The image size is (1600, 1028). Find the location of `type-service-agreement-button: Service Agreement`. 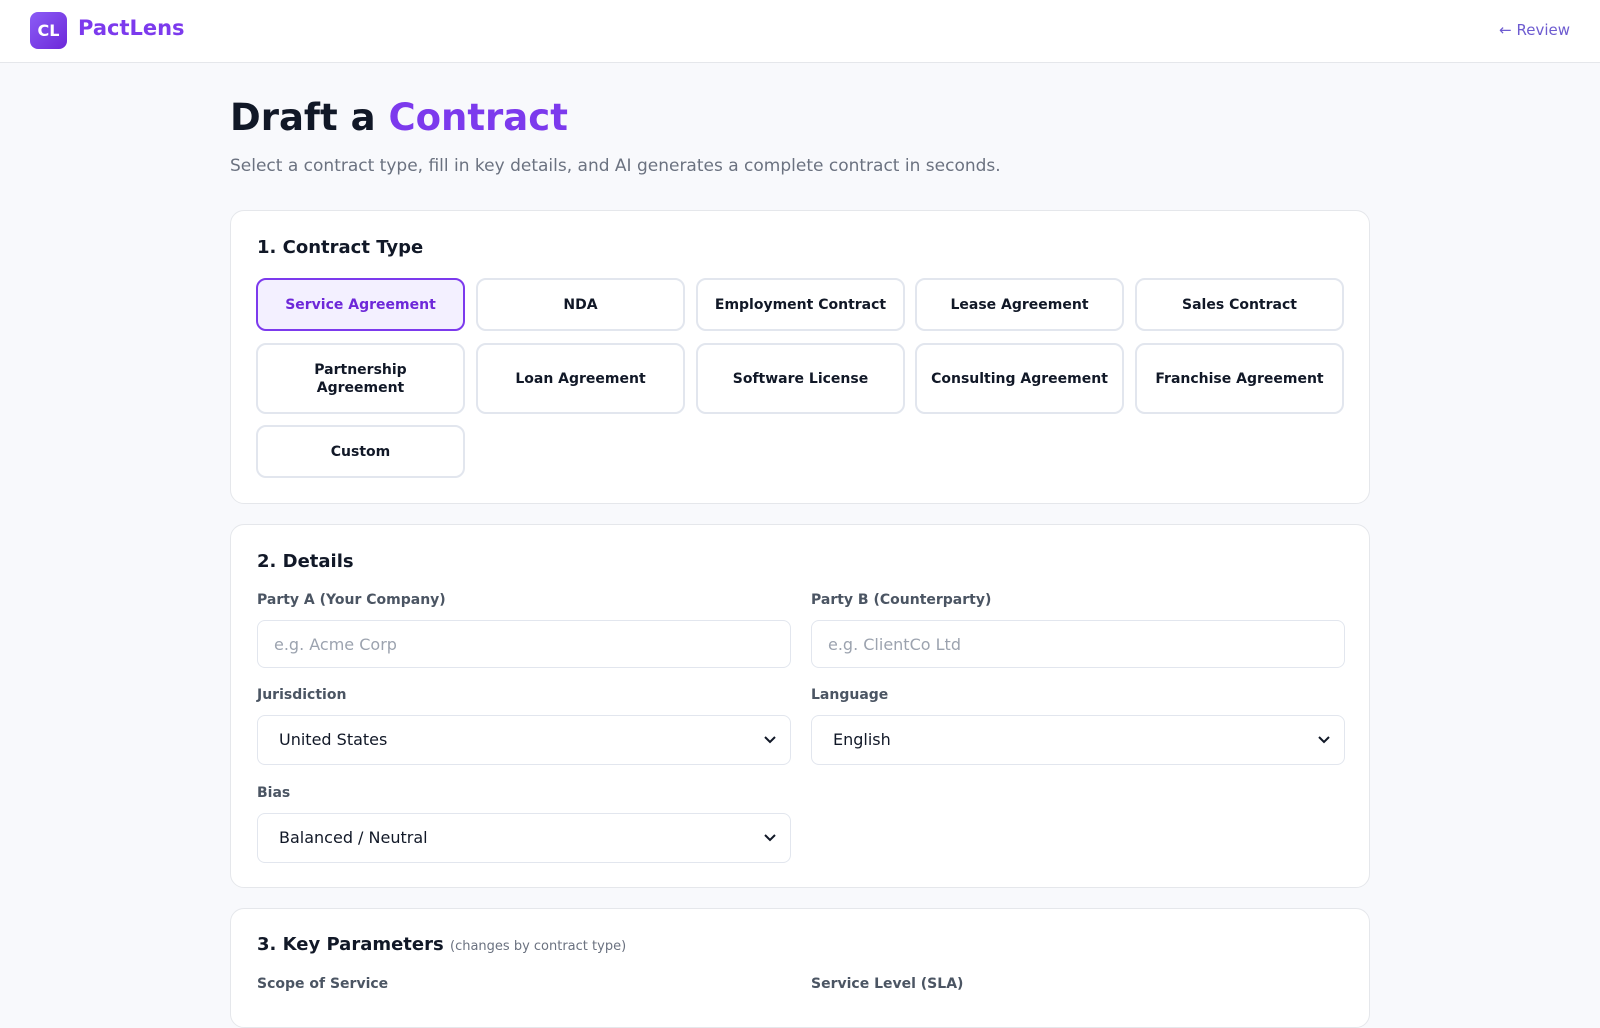

type-service-agreement-button: Service Agreement is located at coordinates (360, 304).